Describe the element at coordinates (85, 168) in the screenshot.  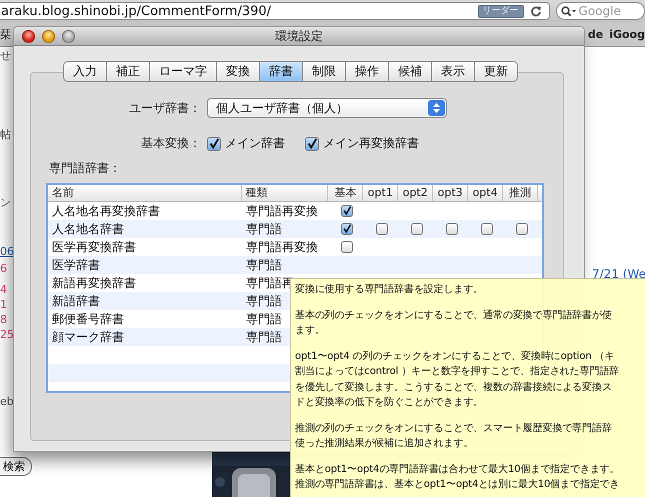
I see `table-label: 専門語辞書：` at that location.